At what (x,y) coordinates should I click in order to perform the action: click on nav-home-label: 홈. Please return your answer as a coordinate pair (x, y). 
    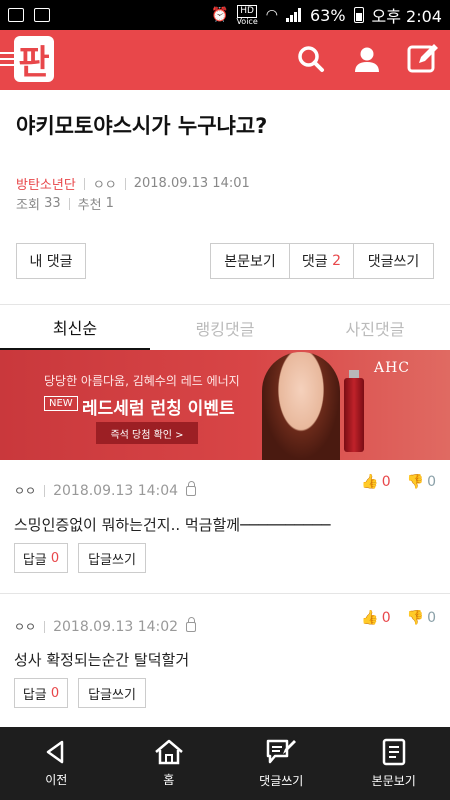
    Looking at the image, I should click on (169, 780).